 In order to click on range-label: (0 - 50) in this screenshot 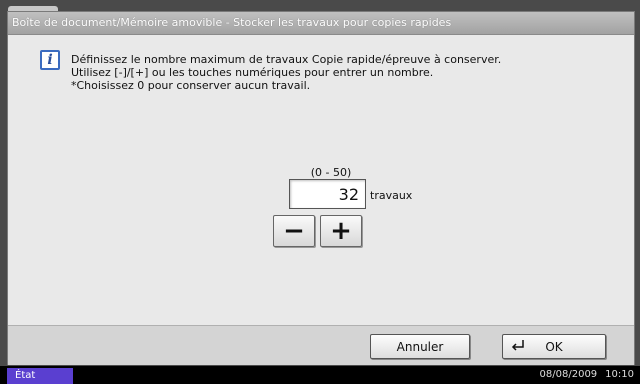, I will do `click(331, 172)`.